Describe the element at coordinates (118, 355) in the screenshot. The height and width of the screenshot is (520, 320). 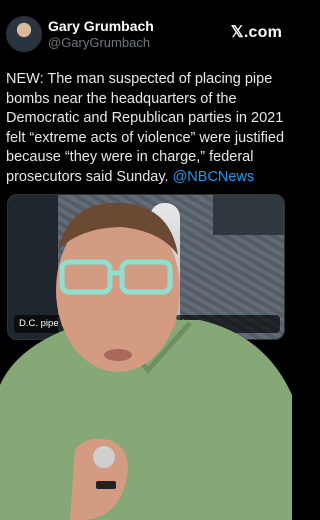
I see `mouth` at that location.